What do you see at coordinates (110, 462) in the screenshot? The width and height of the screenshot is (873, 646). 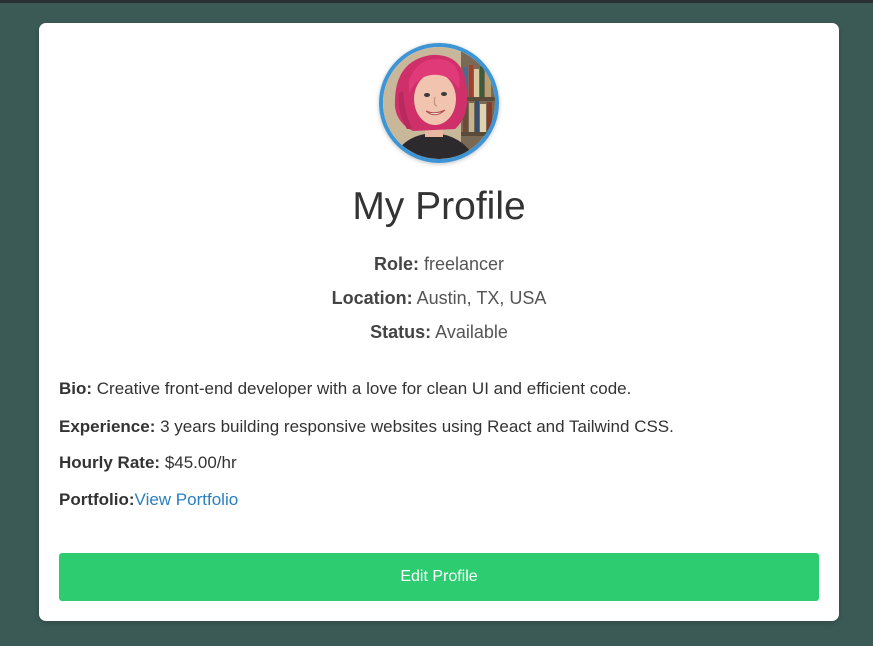 I see `hourly-rate-label: Hourly Rate:` at bounding box center [110, 462].